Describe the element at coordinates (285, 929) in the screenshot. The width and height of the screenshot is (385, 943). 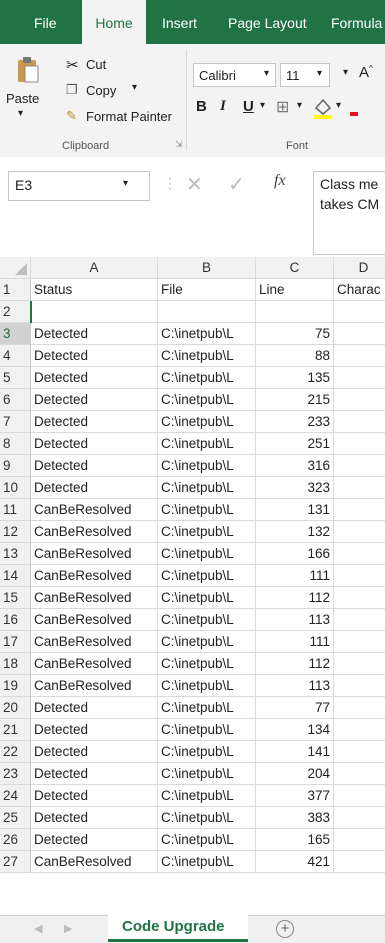
I see `add-sheet-icon: +` at that location.